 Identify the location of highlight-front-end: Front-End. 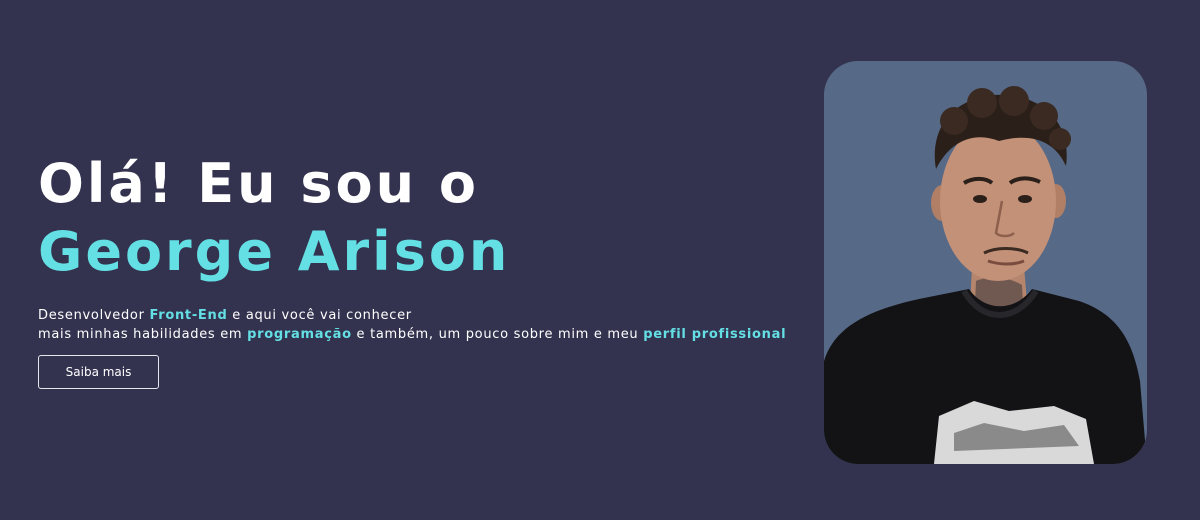
(188, 315).